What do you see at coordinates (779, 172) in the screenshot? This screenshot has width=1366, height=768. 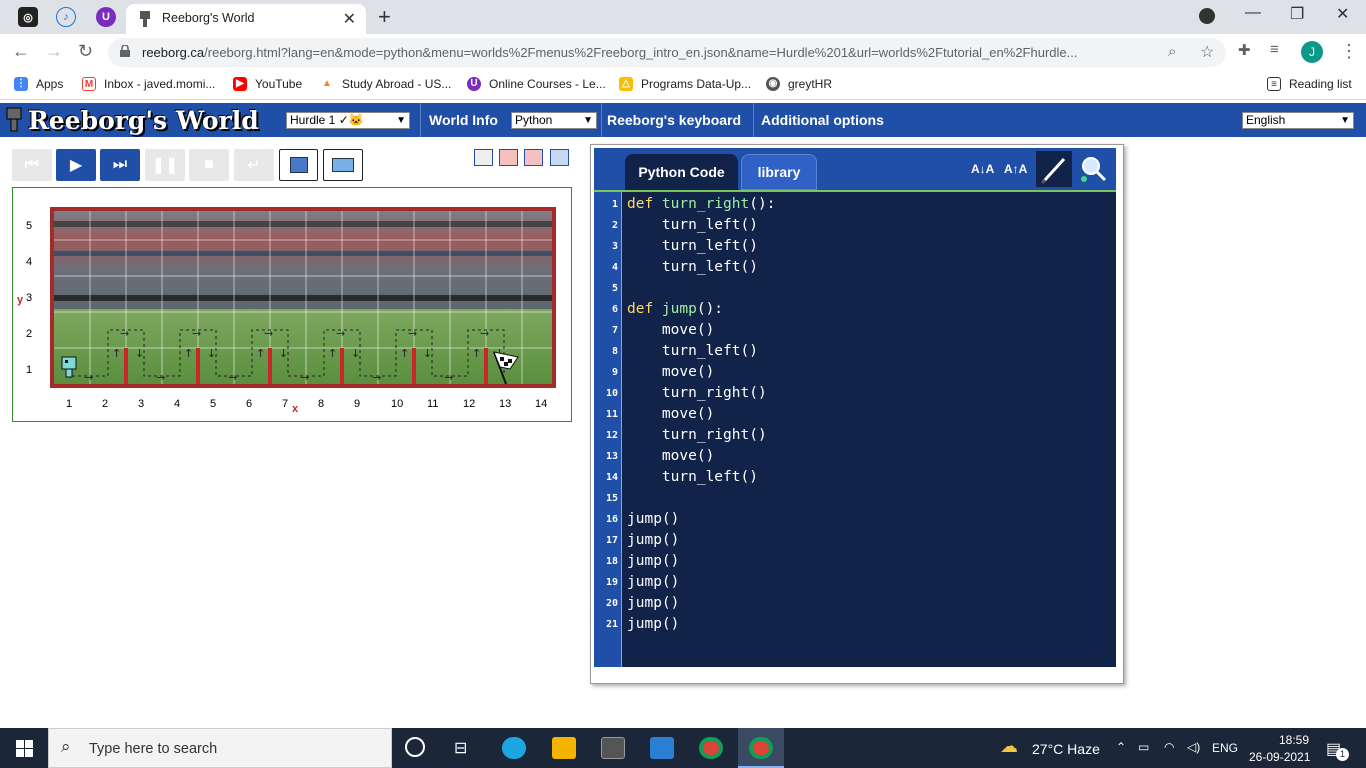 I see `tab-library: library` at bounding box center [779, 172].